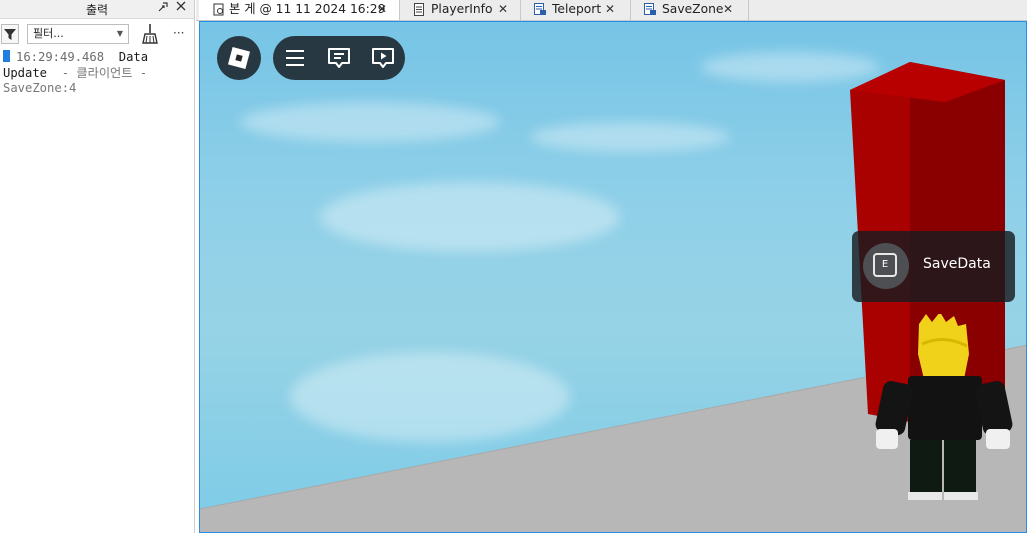  What do you see at coordinates (383, 58) in the screenshot?
I see `play-bubble-icon` at bounding box center [383, 58].